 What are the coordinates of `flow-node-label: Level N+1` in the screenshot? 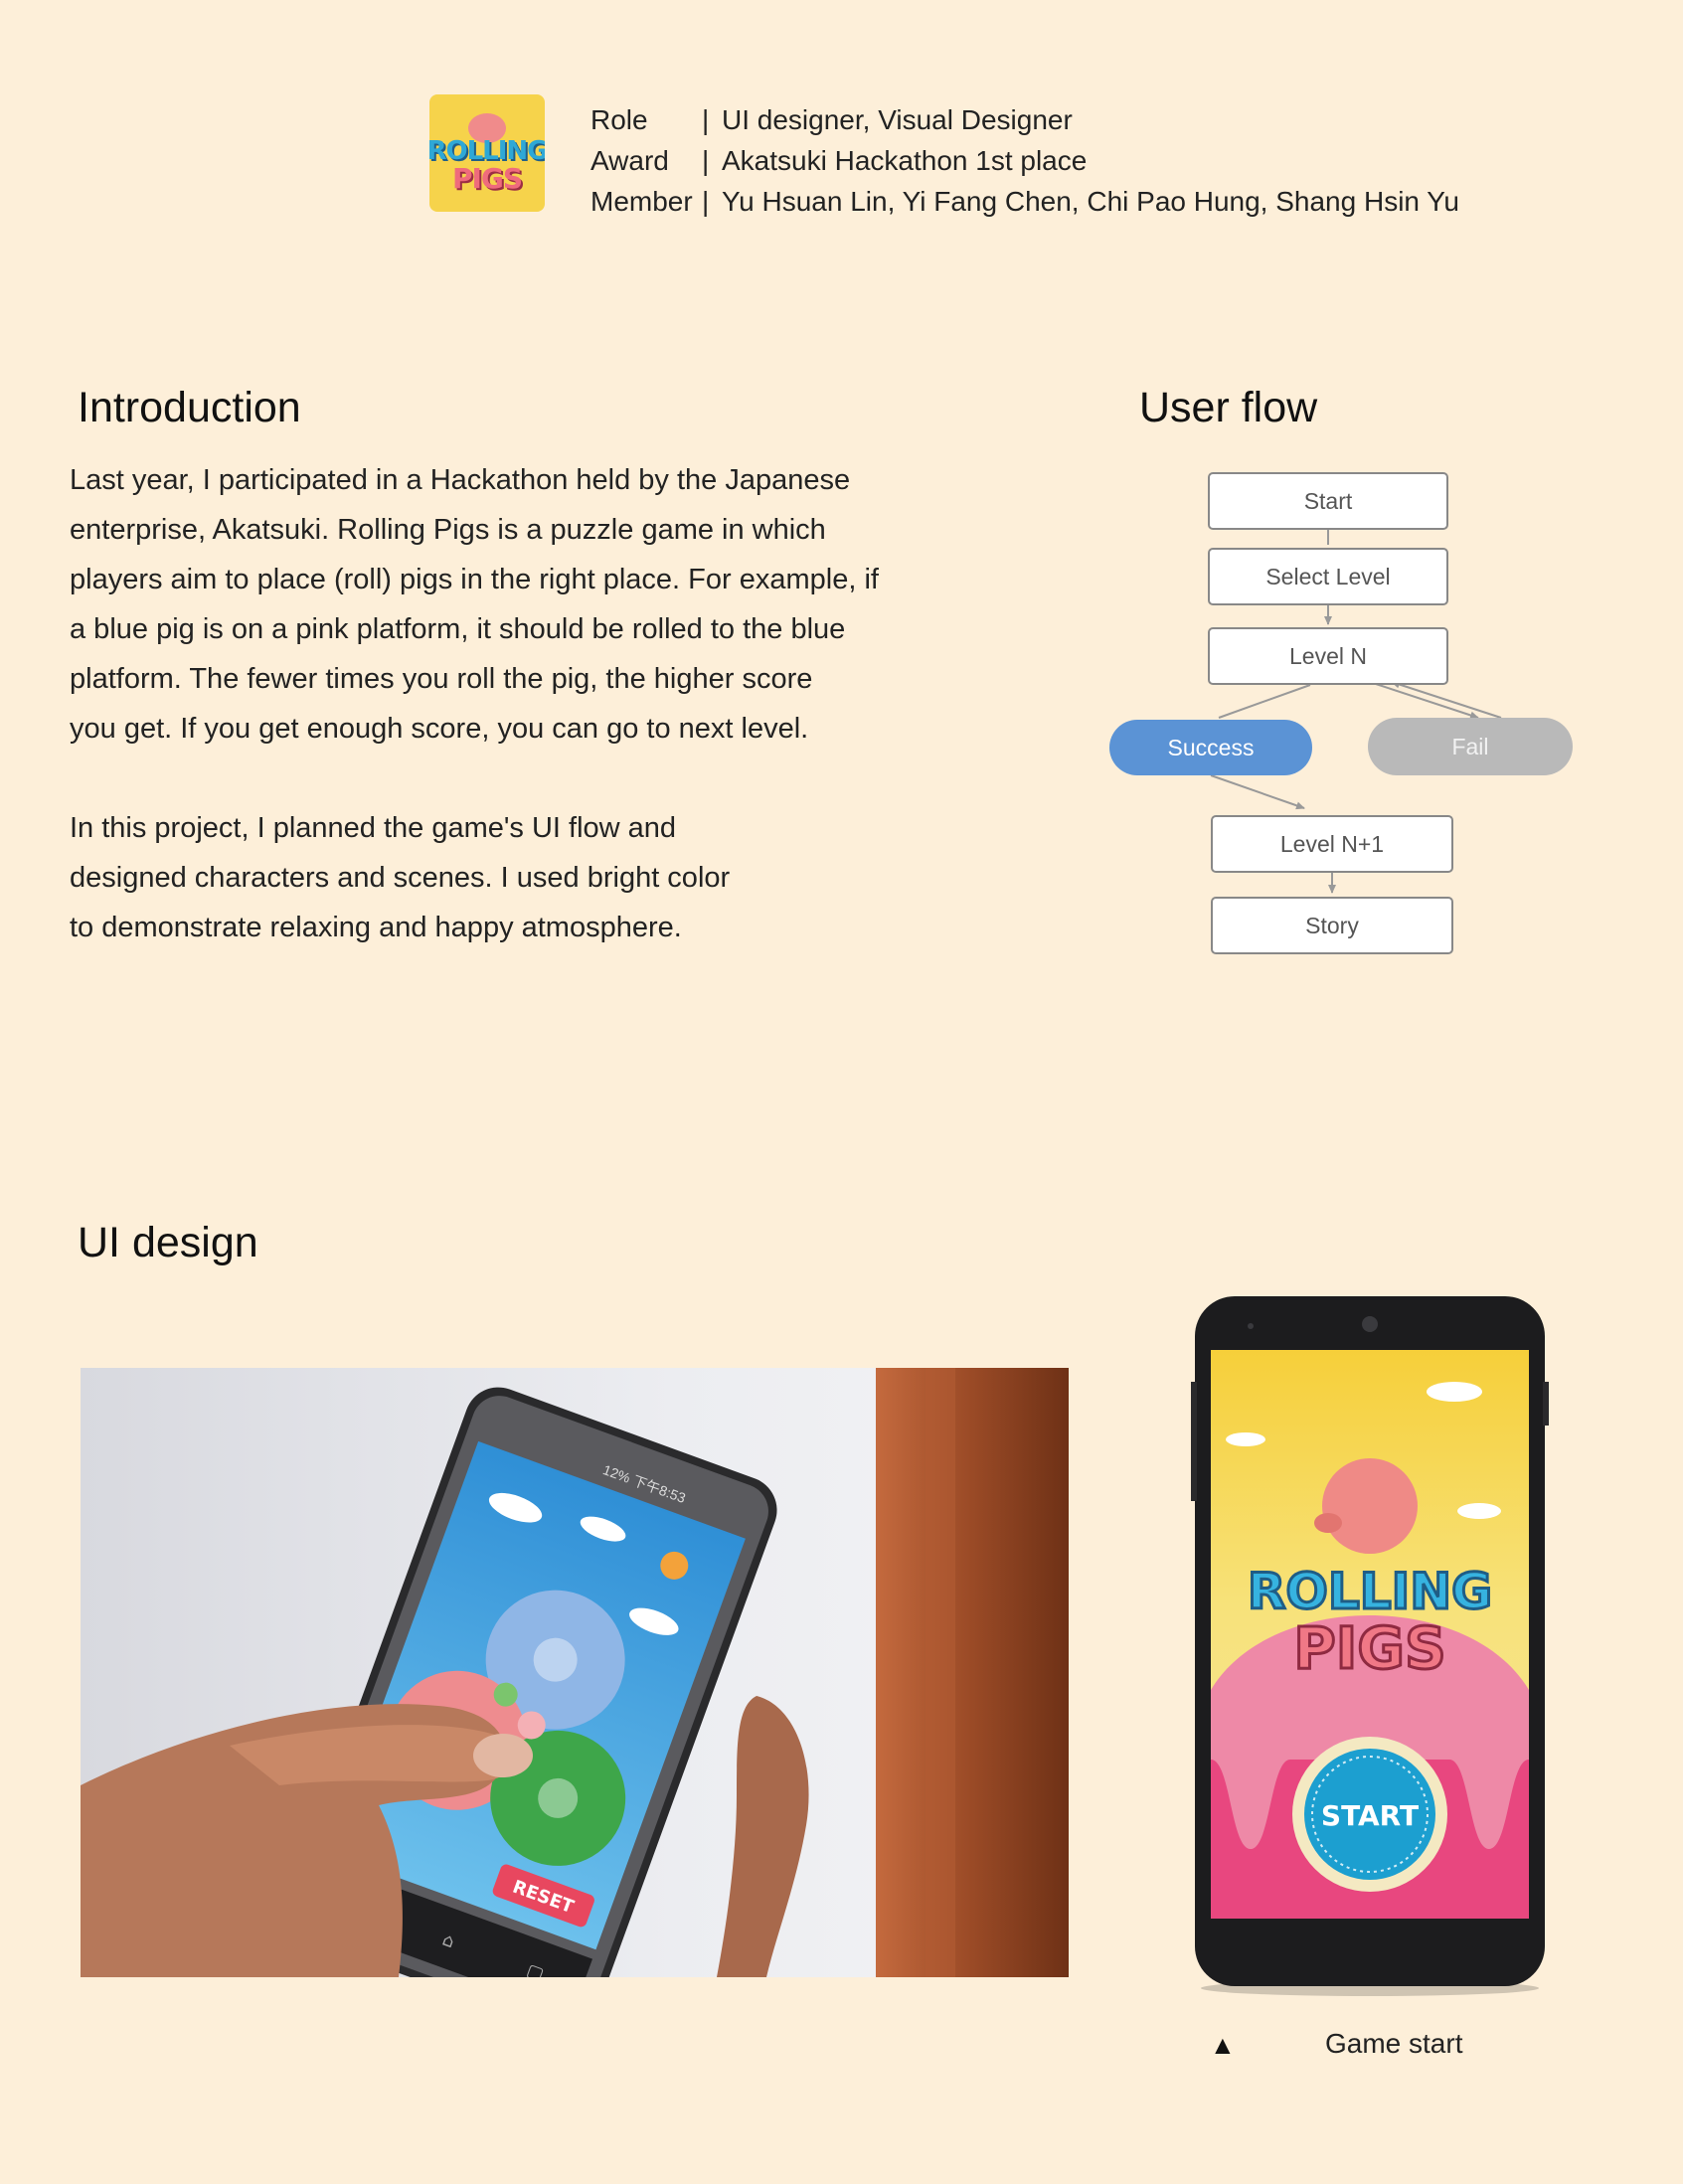 It's located at (1332, 844).